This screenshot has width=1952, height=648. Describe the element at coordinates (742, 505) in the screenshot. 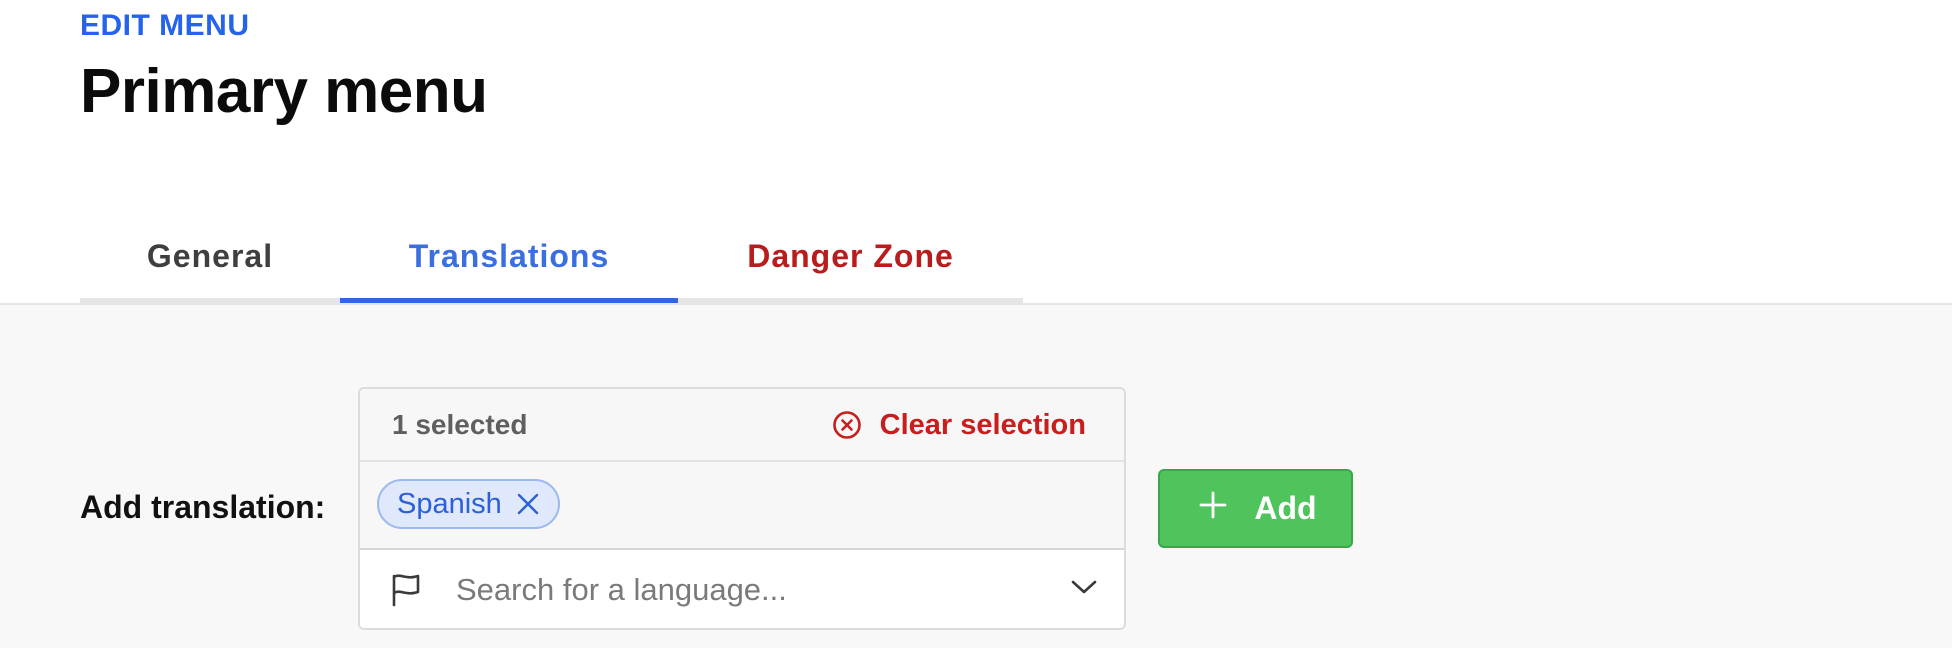

I see `selected-chips: Spanish` at that location.